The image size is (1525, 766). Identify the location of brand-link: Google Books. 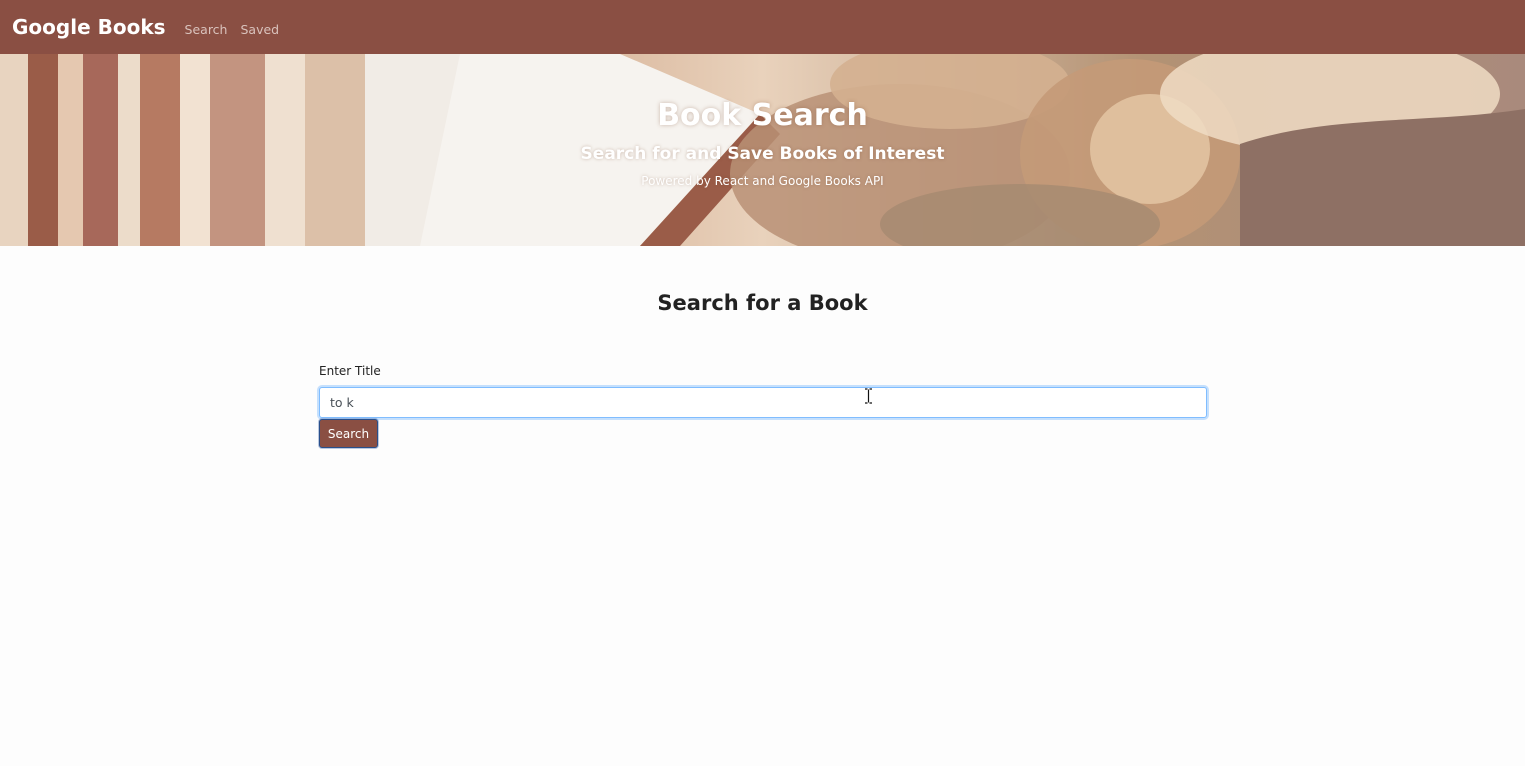
(89, 27).